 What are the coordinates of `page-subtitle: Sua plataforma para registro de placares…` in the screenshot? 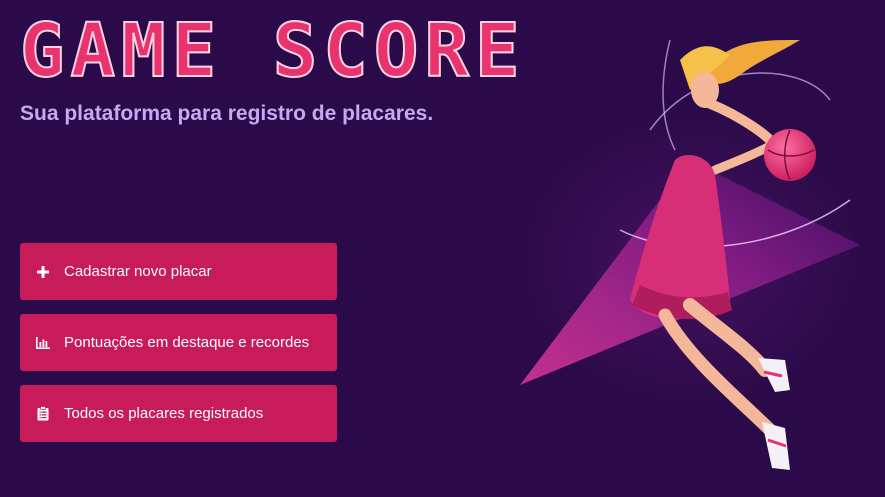 It's located at (227, 113).